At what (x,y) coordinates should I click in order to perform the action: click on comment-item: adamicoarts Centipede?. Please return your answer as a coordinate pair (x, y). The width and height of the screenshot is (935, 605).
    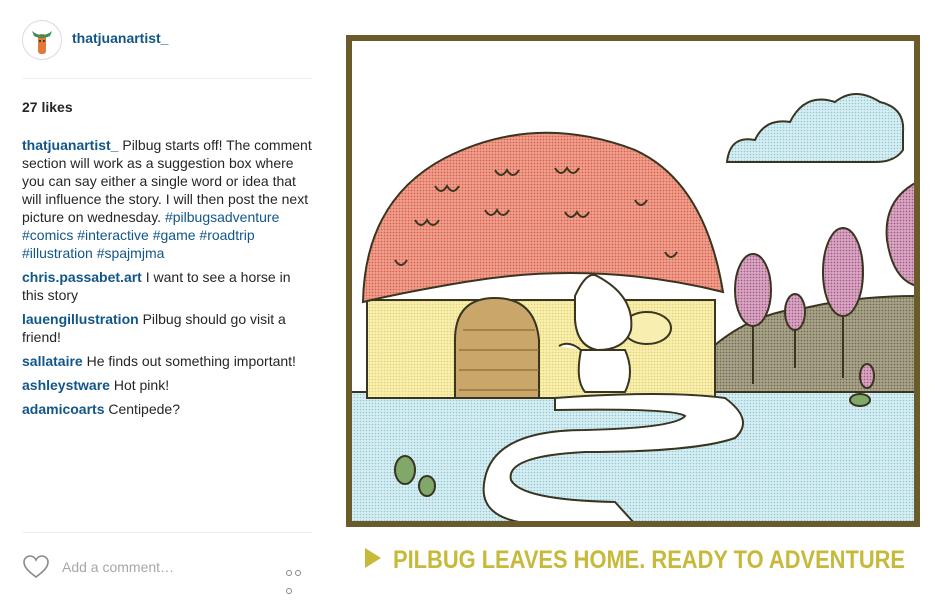
    Looking at the image, I should click on (167, 409).